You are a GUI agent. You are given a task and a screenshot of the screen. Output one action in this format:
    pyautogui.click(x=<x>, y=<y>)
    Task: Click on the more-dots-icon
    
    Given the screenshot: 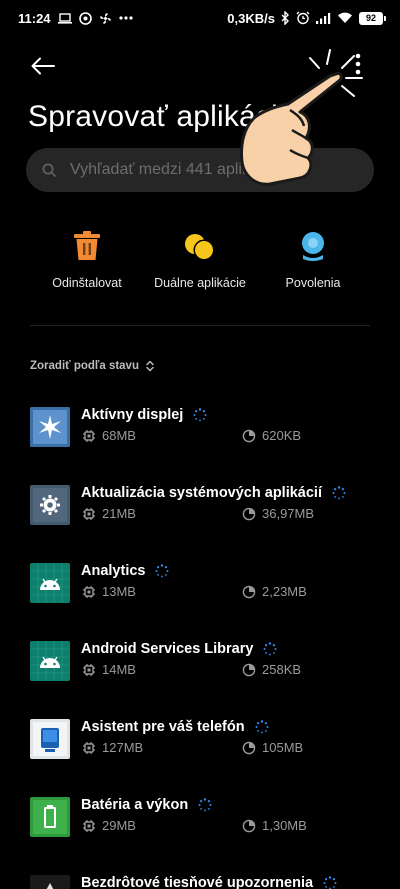 What is the action you would take?
    pyautogui.click(x=125, y=18)
    